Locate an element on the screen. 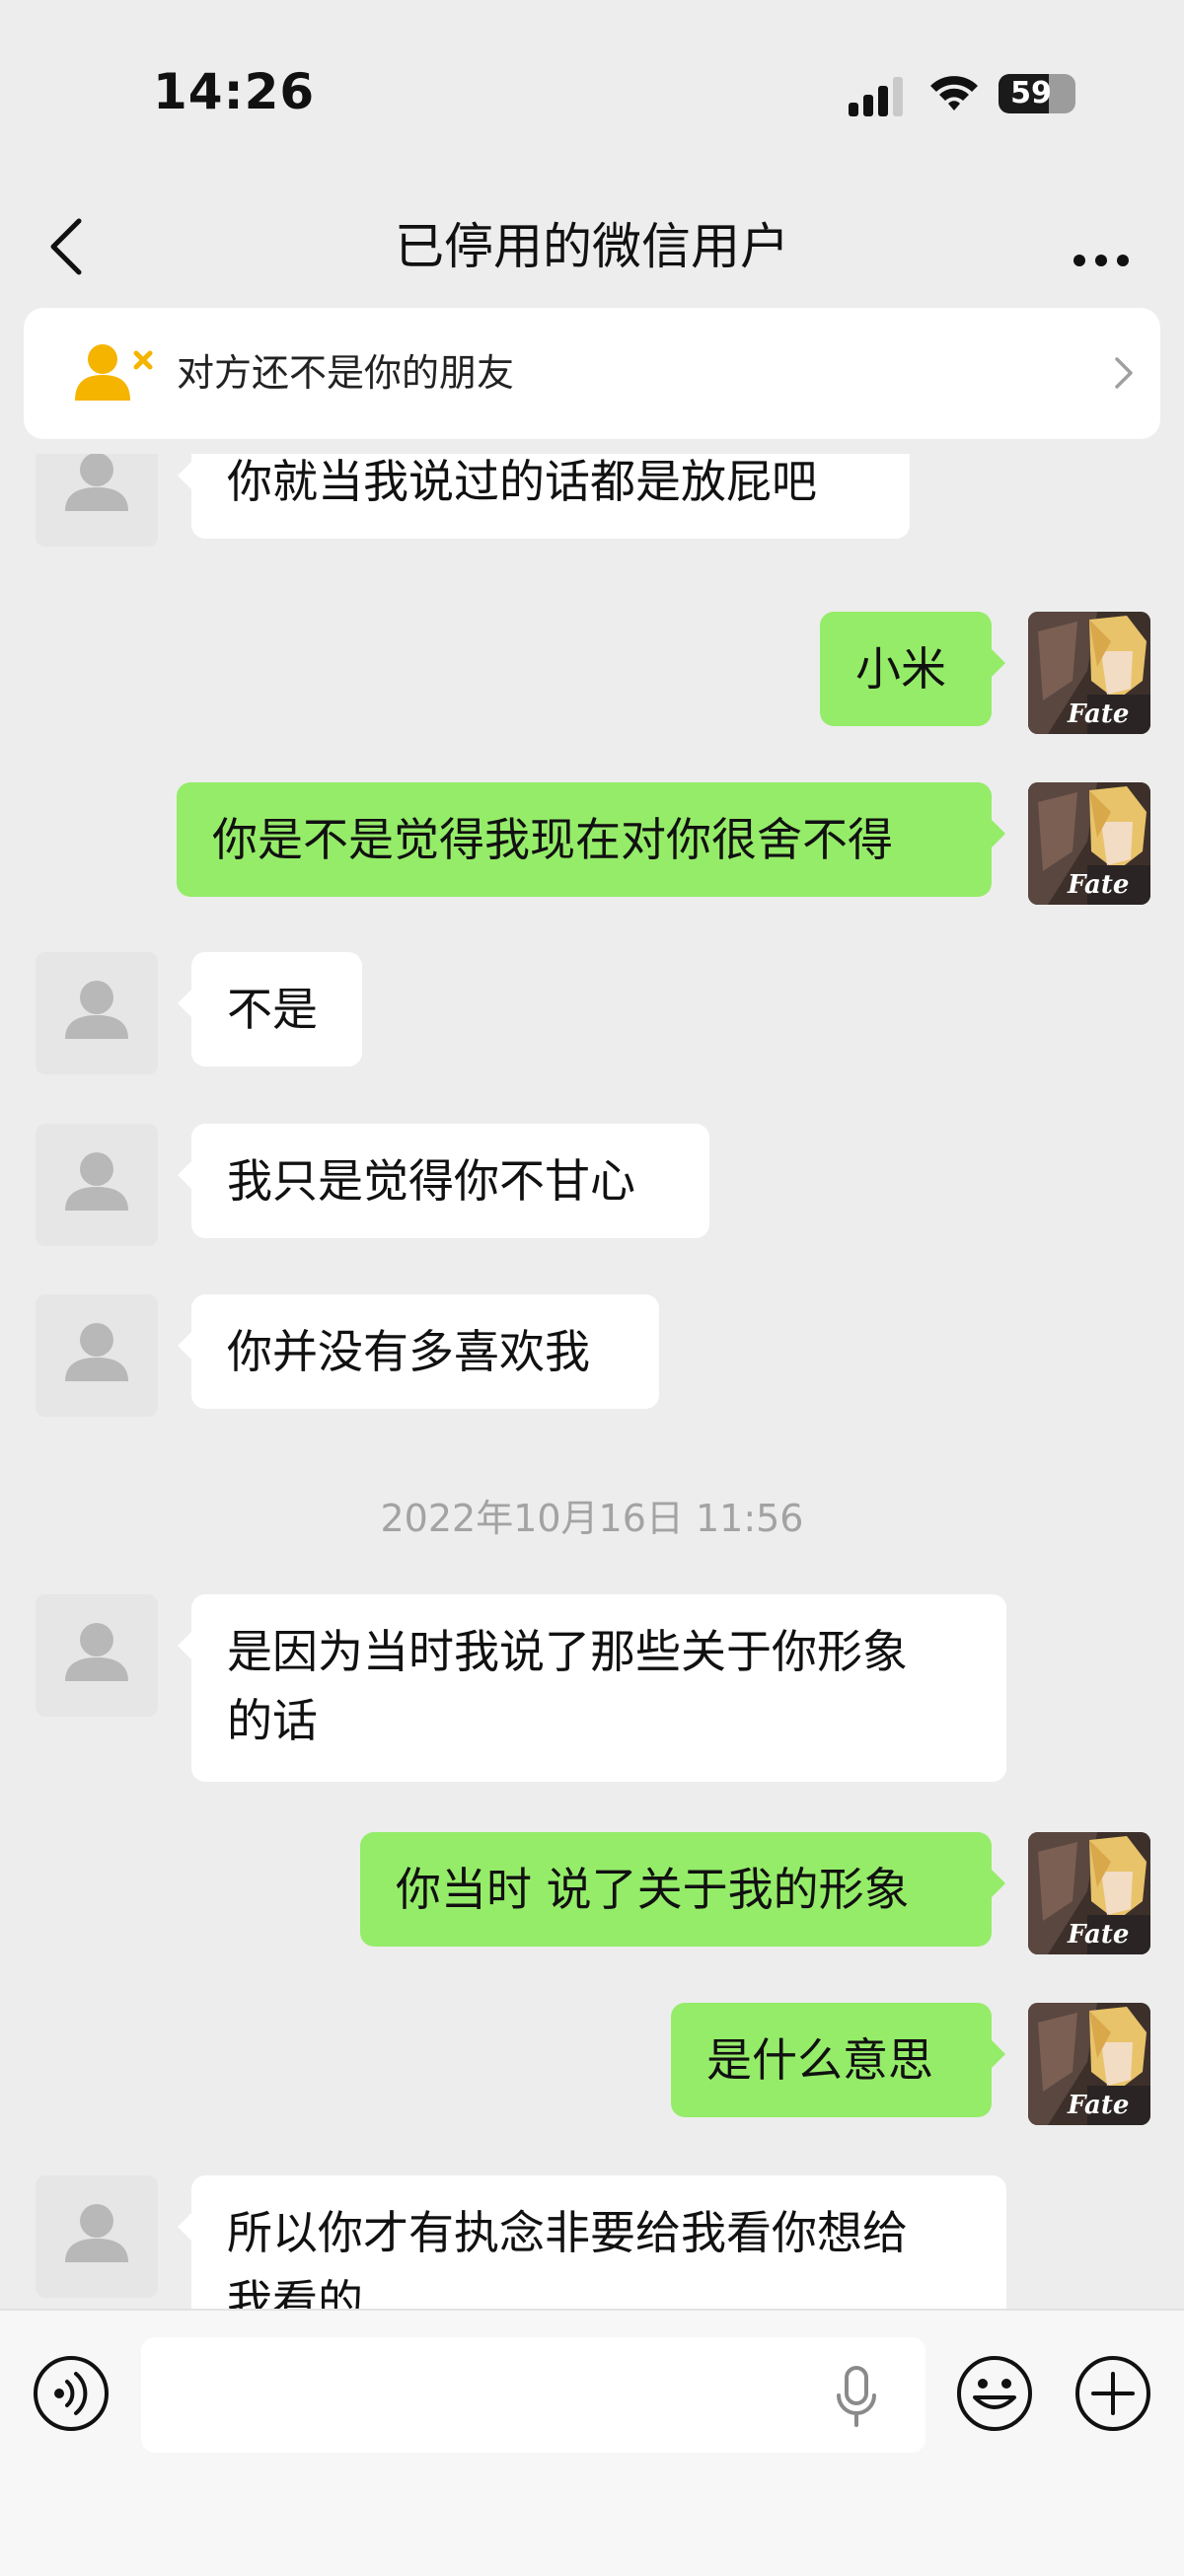 The image size is (1184, 2576). message-input is located at coordinates (533, 2395).